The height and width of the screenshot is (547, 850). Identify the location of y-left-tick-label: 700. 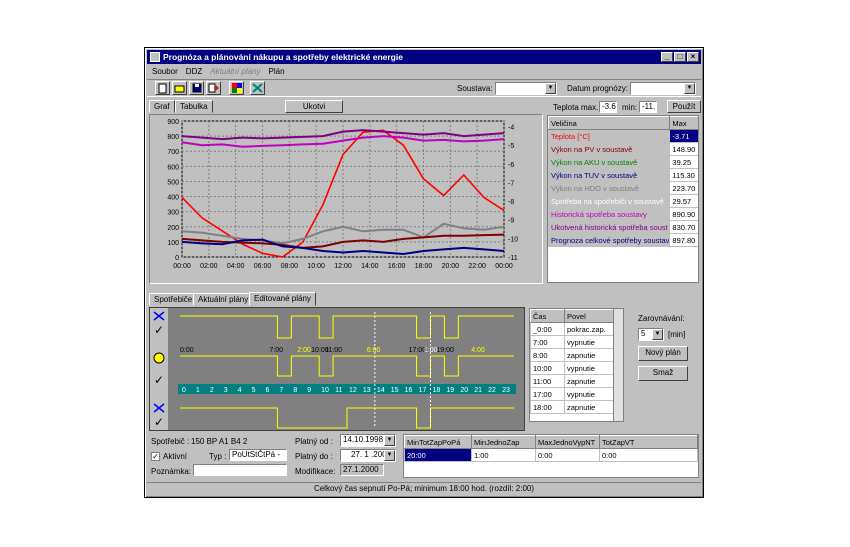
(173, 152).